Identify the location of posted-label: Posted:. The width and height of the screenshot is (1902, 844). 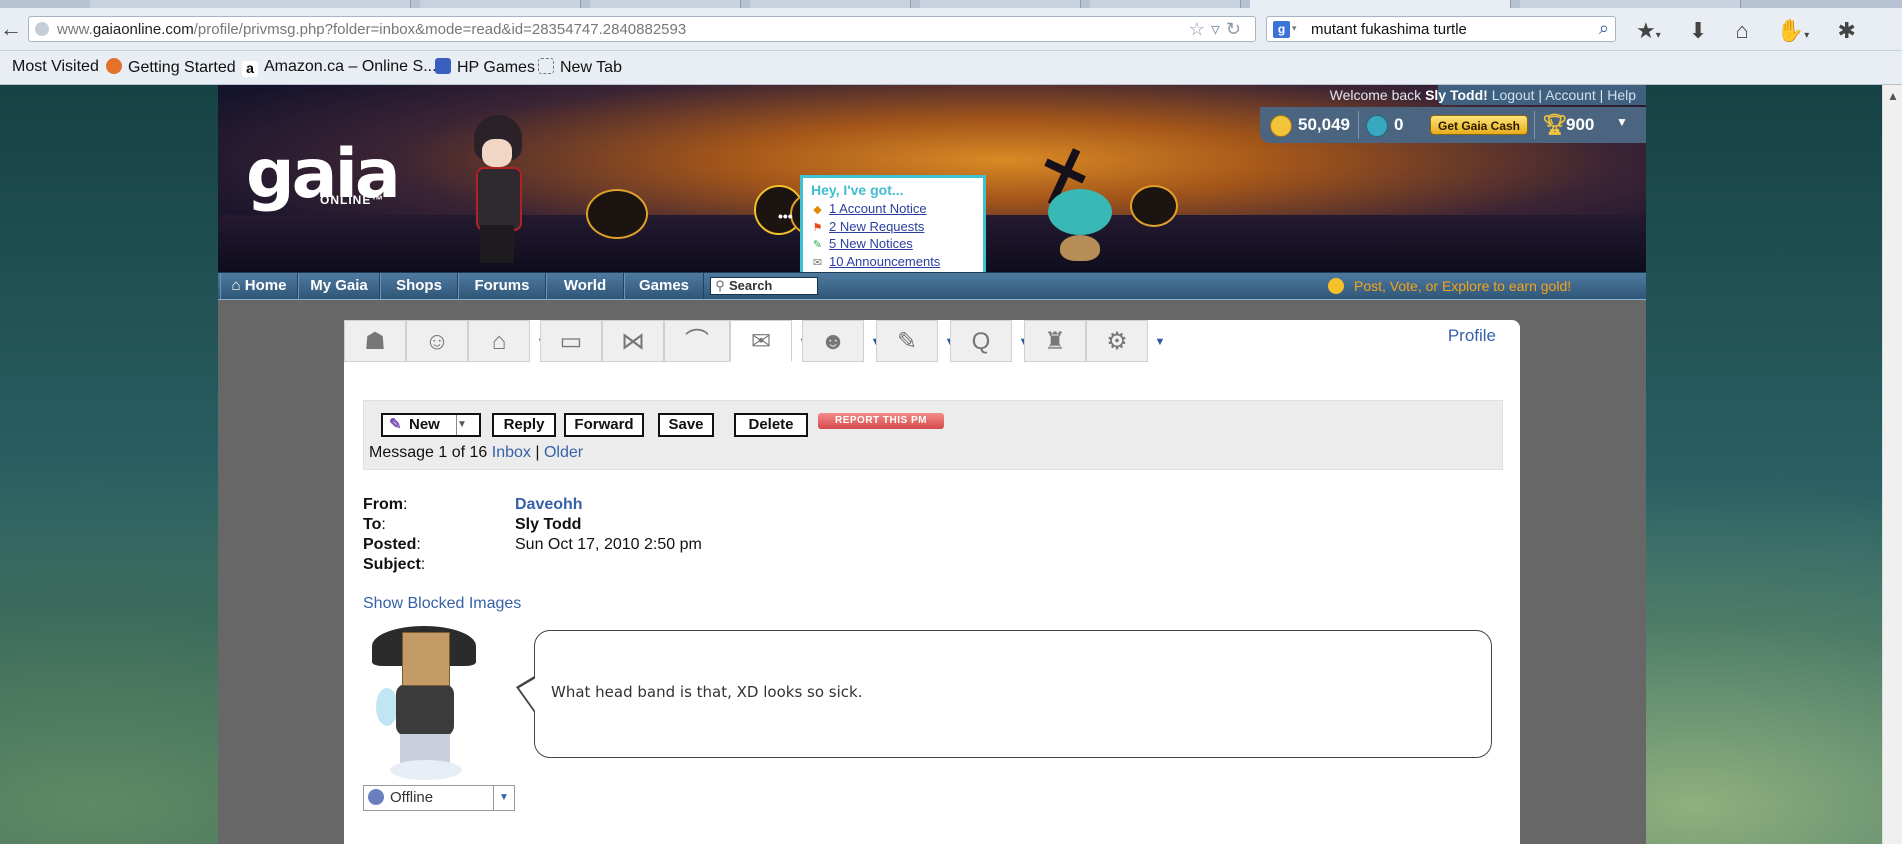
(392, 544).